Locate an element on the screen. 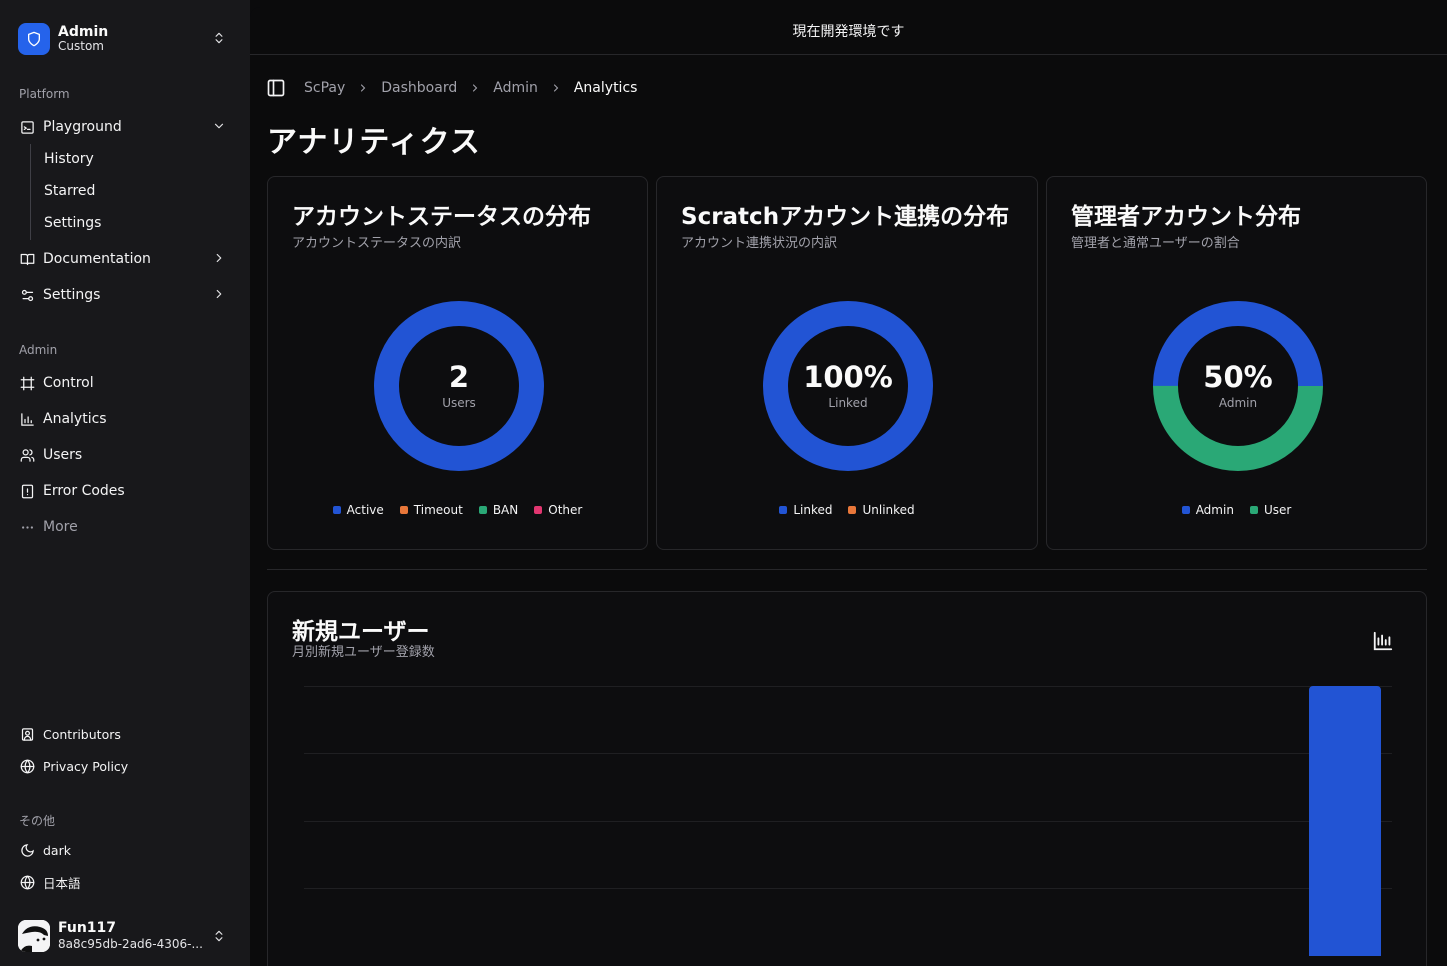  settings-icon is located at coordinates (27, 295).